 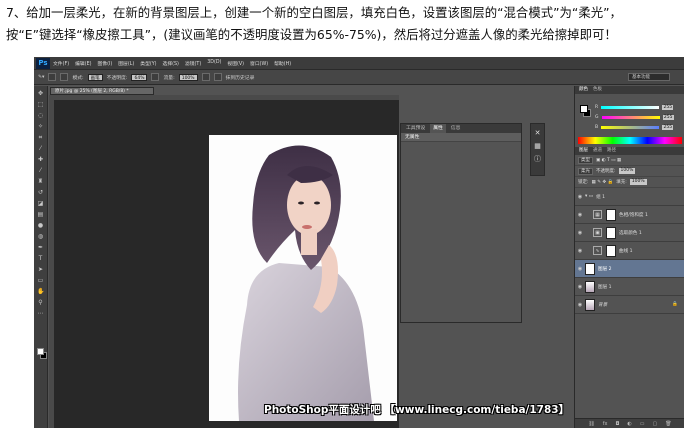 What do you see at coordinates (538, 159) in the screenshot?
I see `info-panel-icon: ⓘ` at bounding box center [538, 159].